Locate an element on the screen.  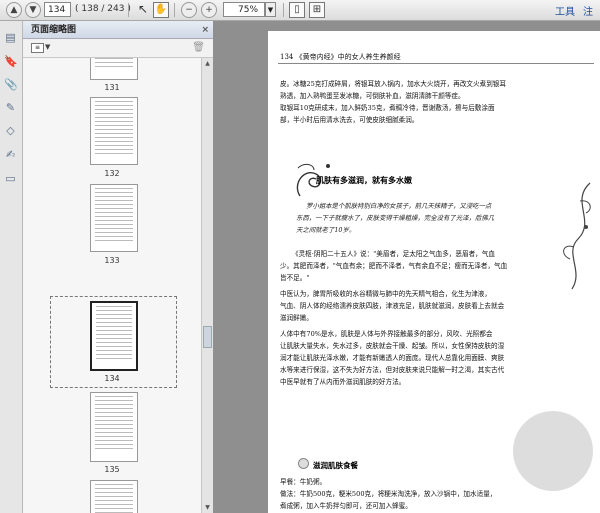
signatures-icon: ✍ is located at coordinates (10, 155).